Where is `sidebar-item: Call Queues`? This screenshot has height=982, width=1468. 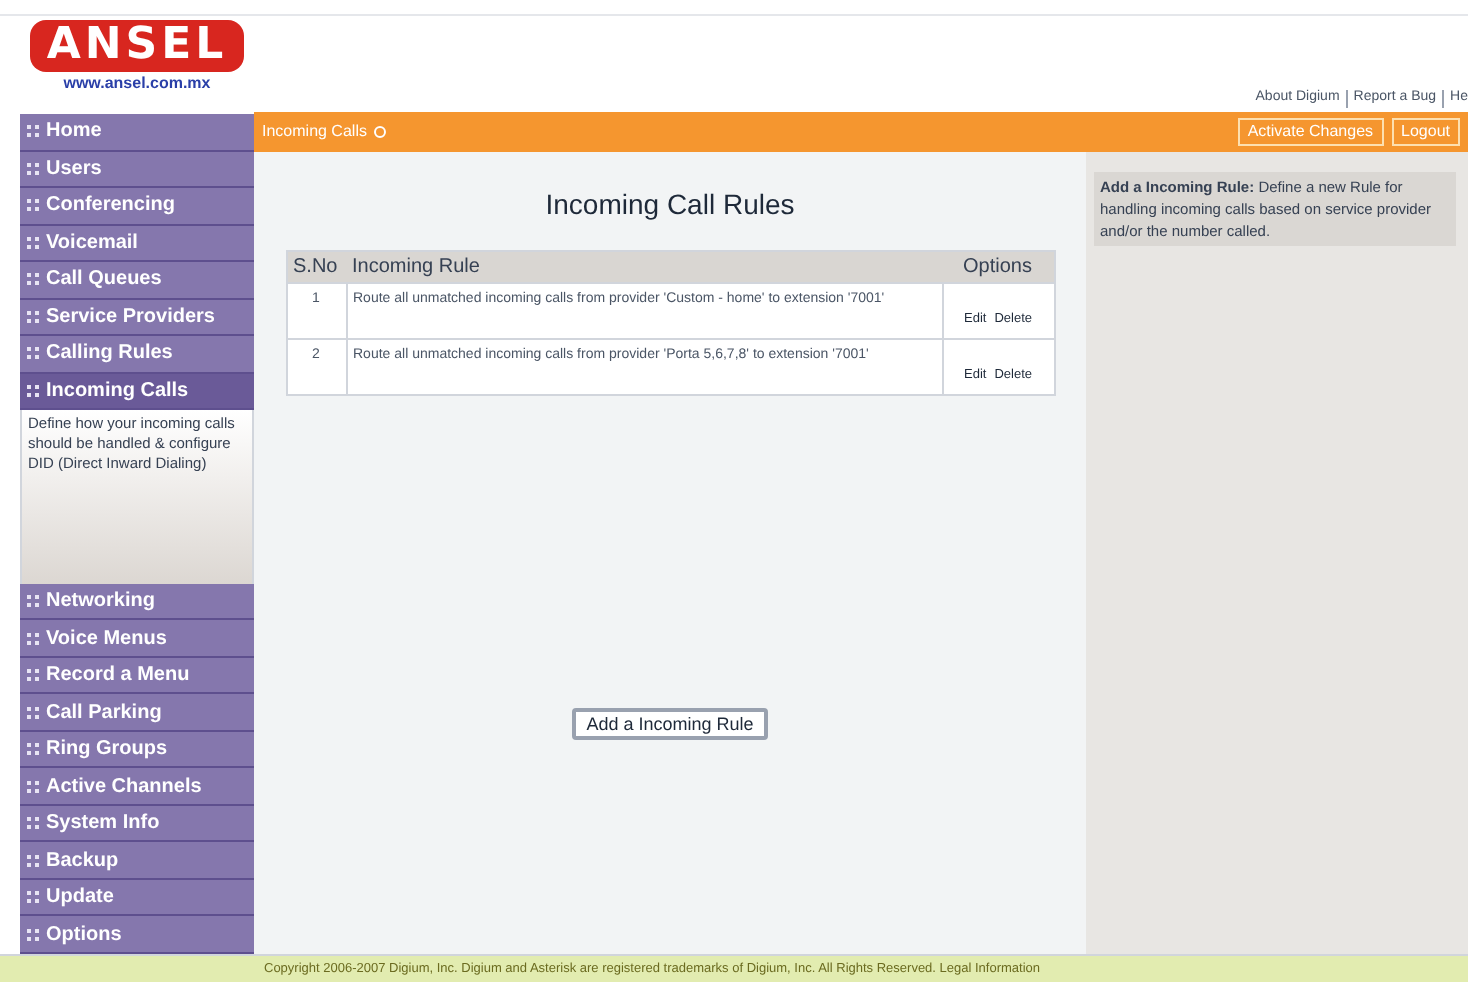
sidebar-item: Call Queues is located at coordinates (137, 281).